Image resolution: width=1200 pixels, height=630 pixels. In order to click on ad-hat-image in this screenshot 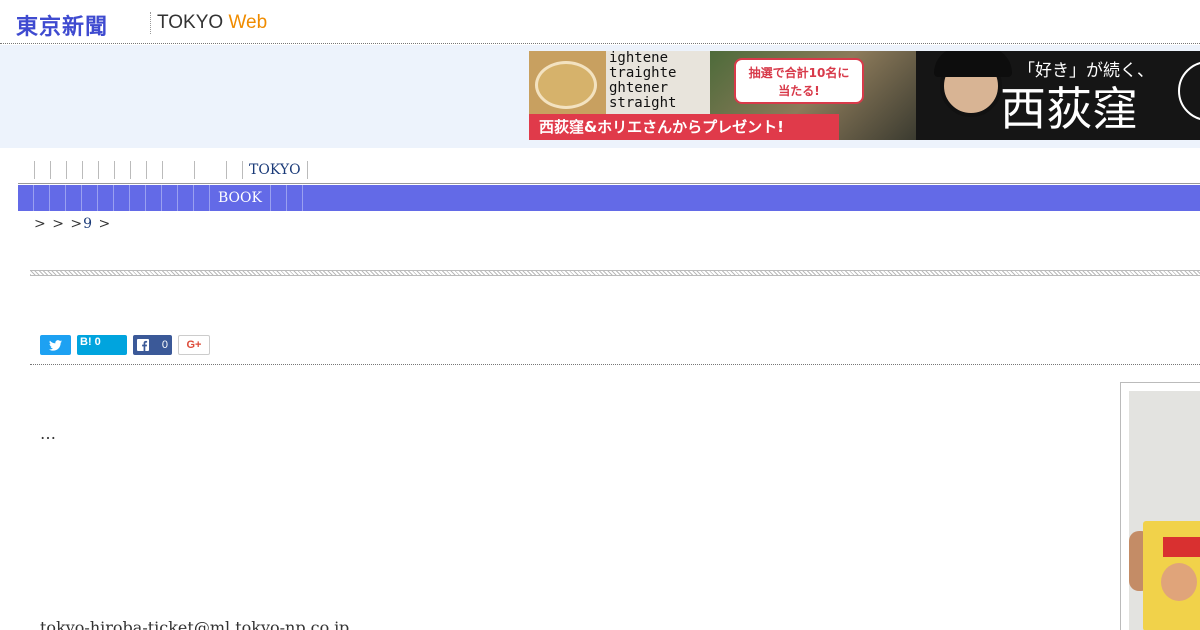, I will do `click(973, 64)`.